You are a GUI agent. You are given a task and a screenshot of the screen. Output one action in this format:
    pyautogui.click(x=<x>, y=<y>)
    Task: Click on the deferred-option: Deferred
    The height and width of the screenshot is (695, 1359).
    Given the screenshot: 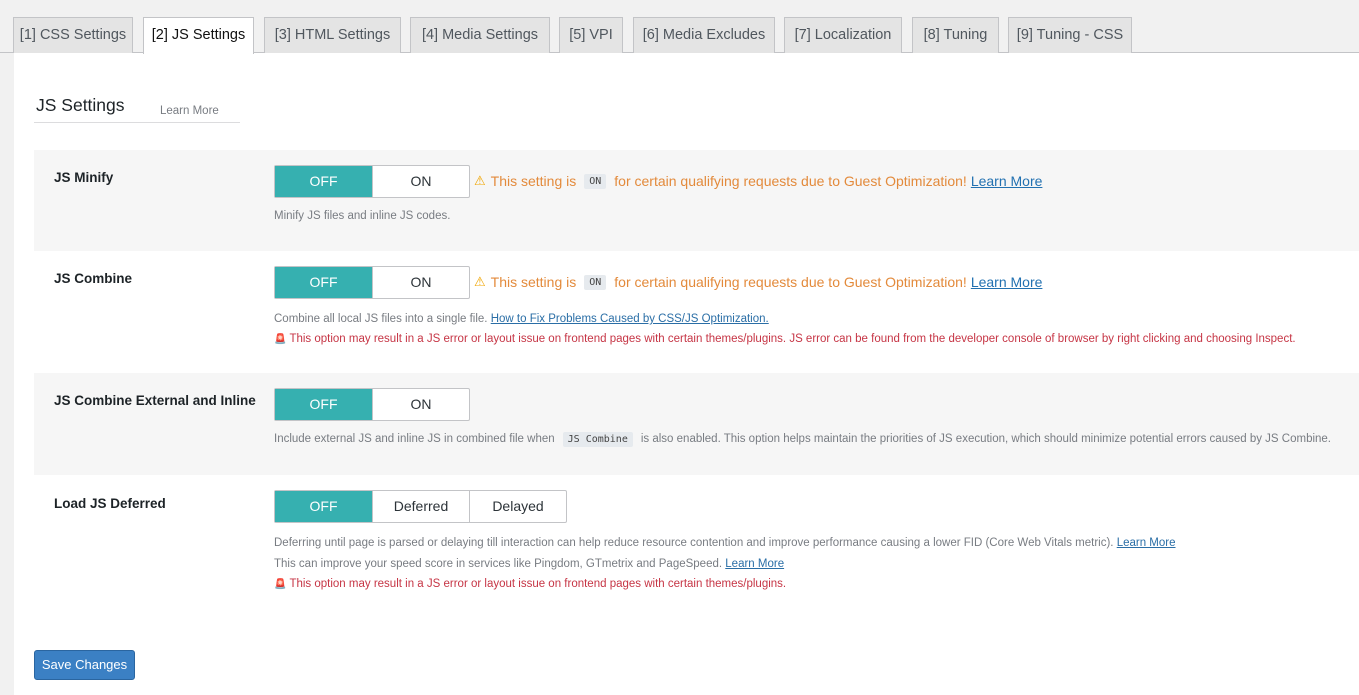 What is the action you would take?
    pyautogui.click(x=420, y=506)
    